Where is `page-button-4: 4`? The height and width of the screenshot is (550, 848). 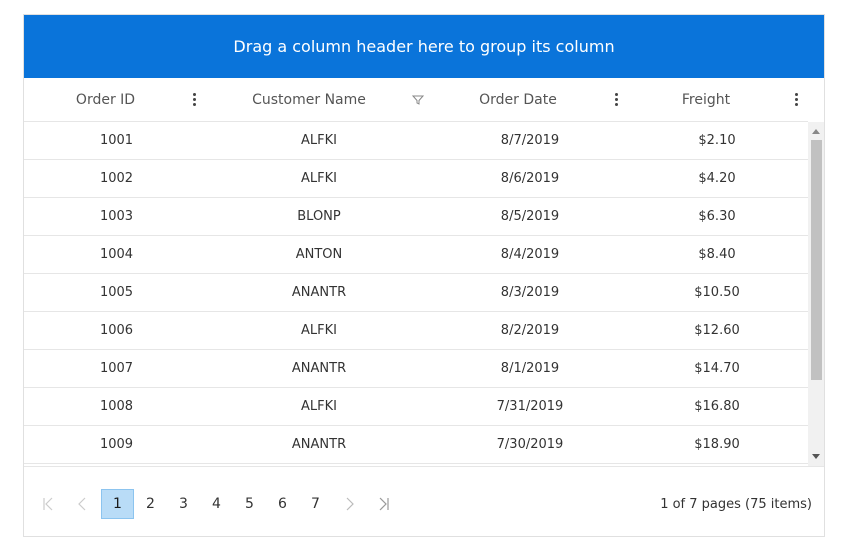 page-button-4: 4 is located at coordinates (216, 504).